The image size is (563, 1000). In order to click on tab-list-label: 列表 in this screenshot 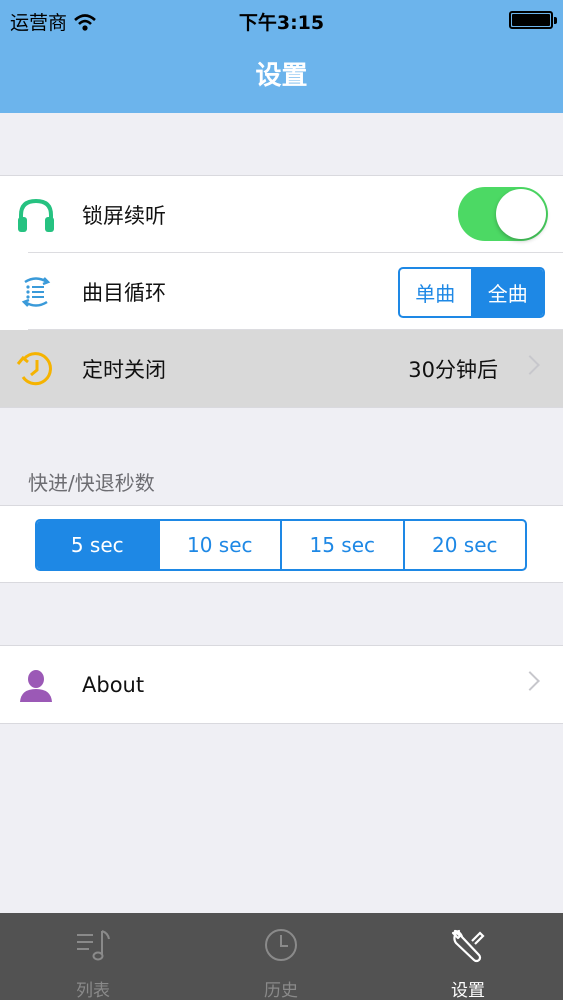, I will do `click(93, 990)`.